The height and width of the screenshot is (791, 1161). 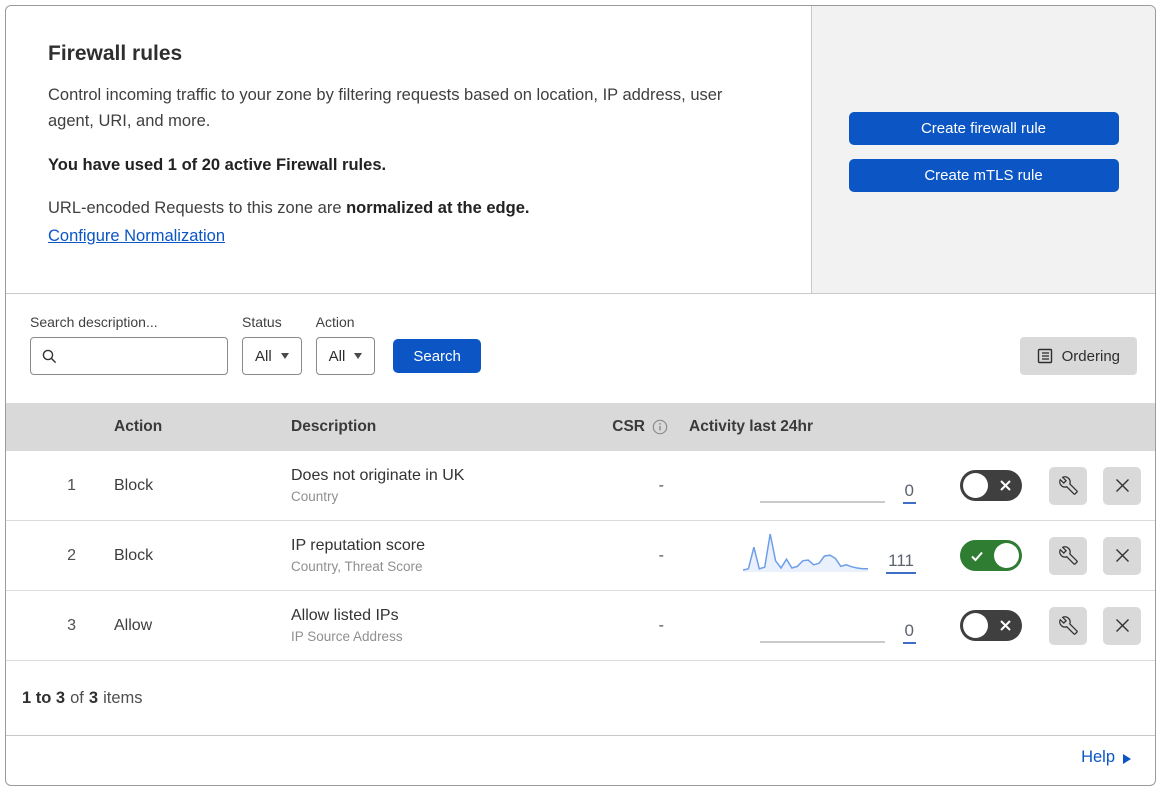 I want to click on search-input, so click(x=145, y=356).